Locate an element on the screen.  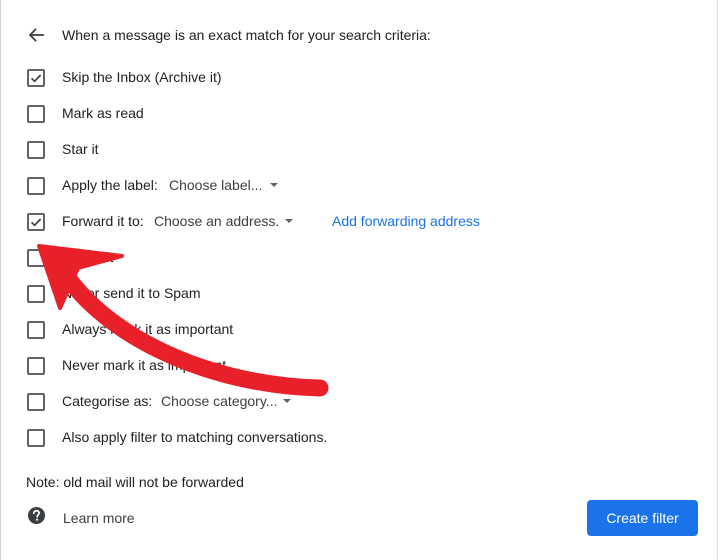
option-label: Categorise as: is located at coordinates (107, 401).